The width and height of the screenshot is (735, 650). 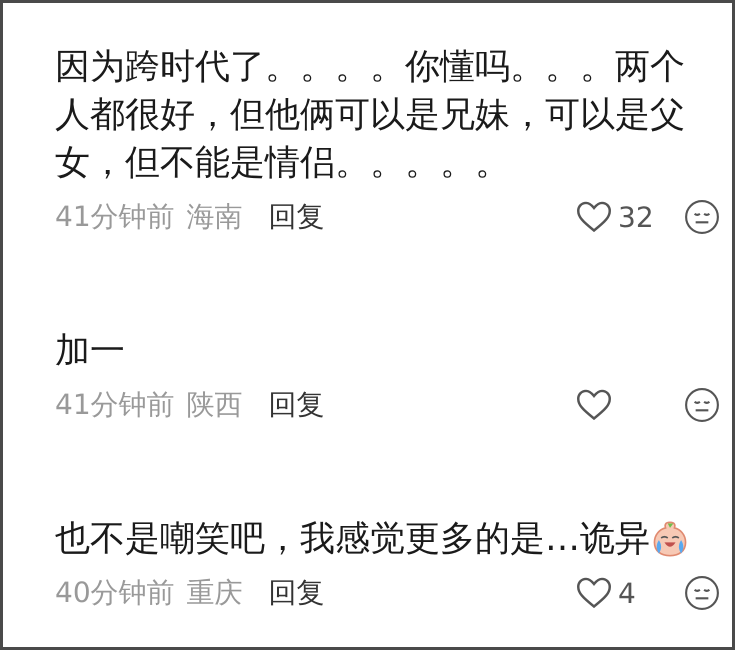 What do you see at coordinates (214, 405) in the screenshot?
I see `comment-location: 陕西` at bounding box center [214, 405].